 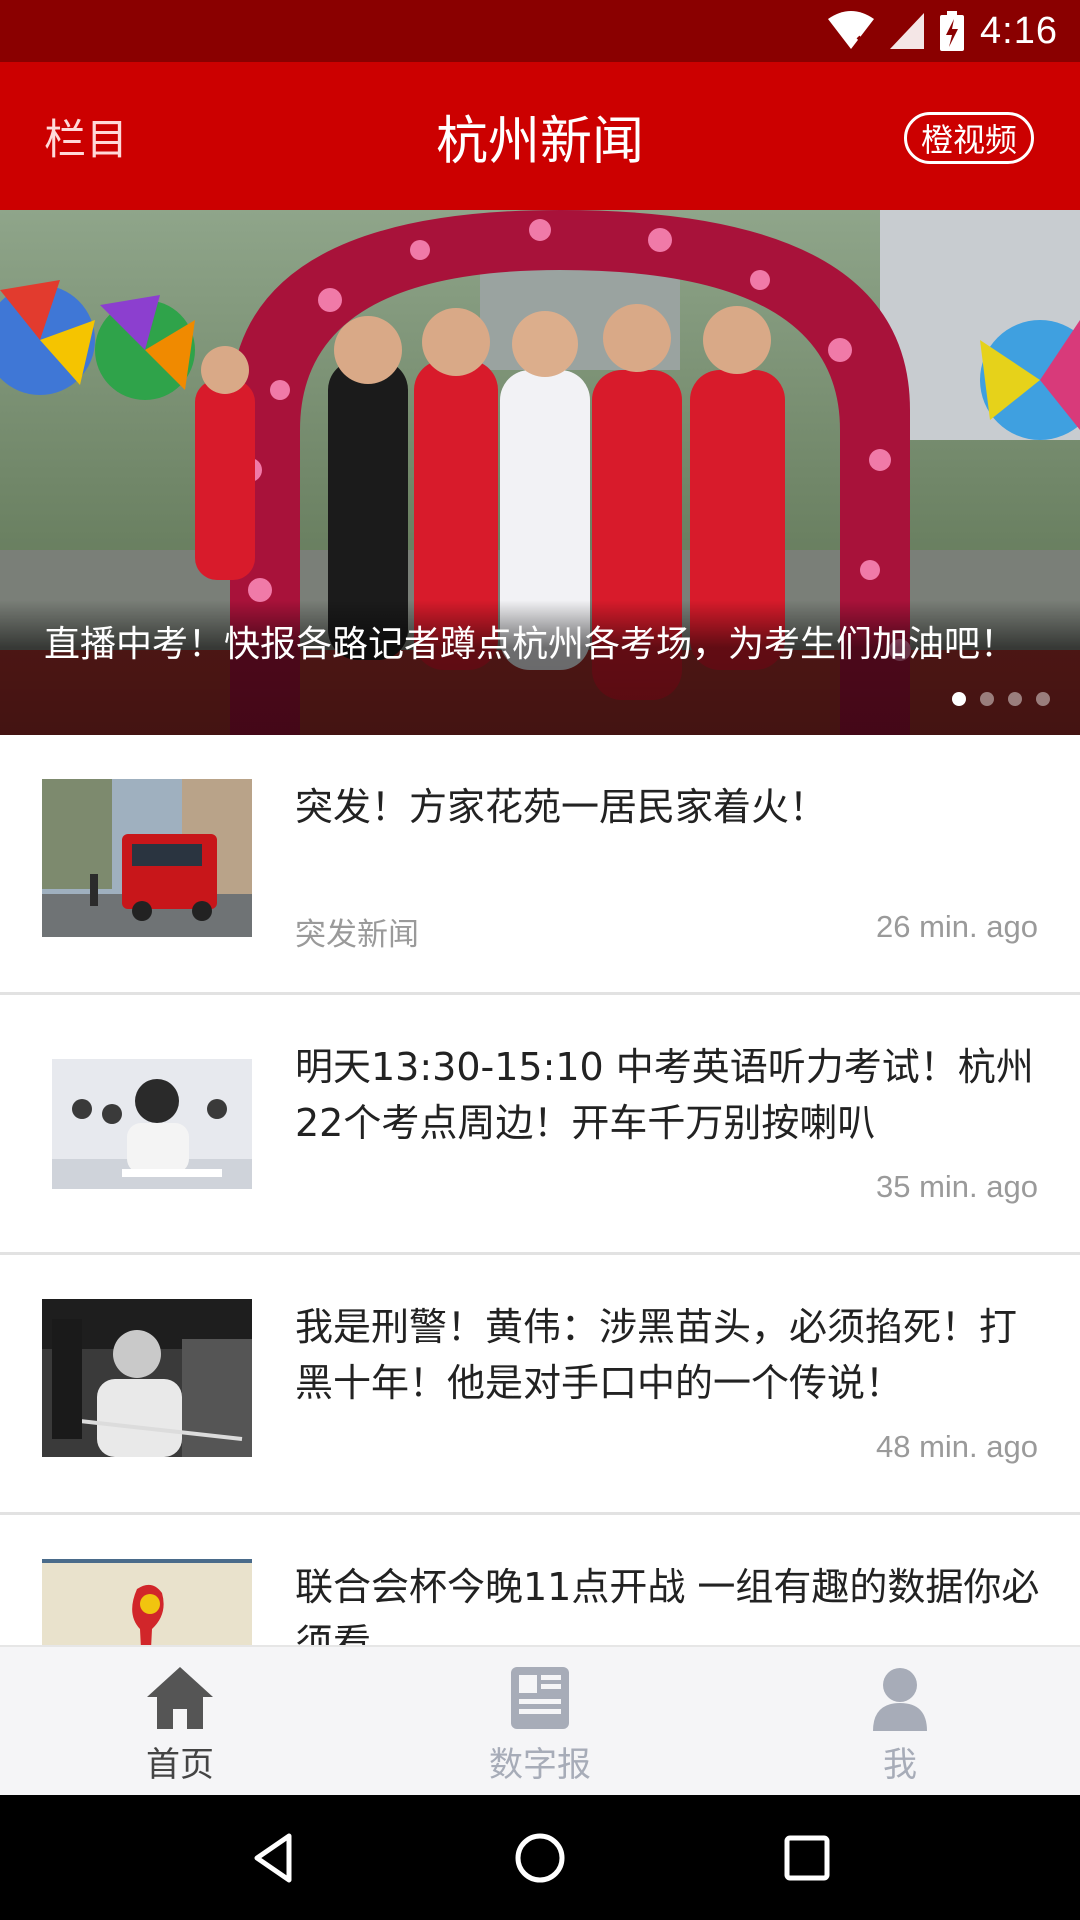 What do you see at coordinates (656, 1355) in the screenshot?
I see `news-title: 我是刑警！黄伟：涉黑苗头，必须掐死！打黑十年！他是对手口中的一个传说！` at bounding box center [656, 1355].